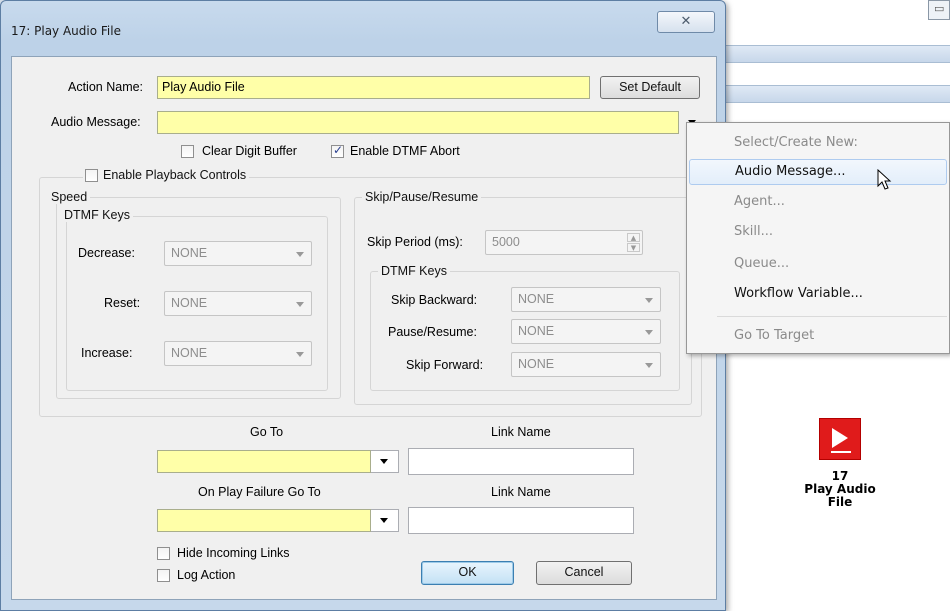 The image size is (950, 611). Describe the element at coordinates (536, 331) in the screenshot. I see `pause-resume-value: NONE` at that location.